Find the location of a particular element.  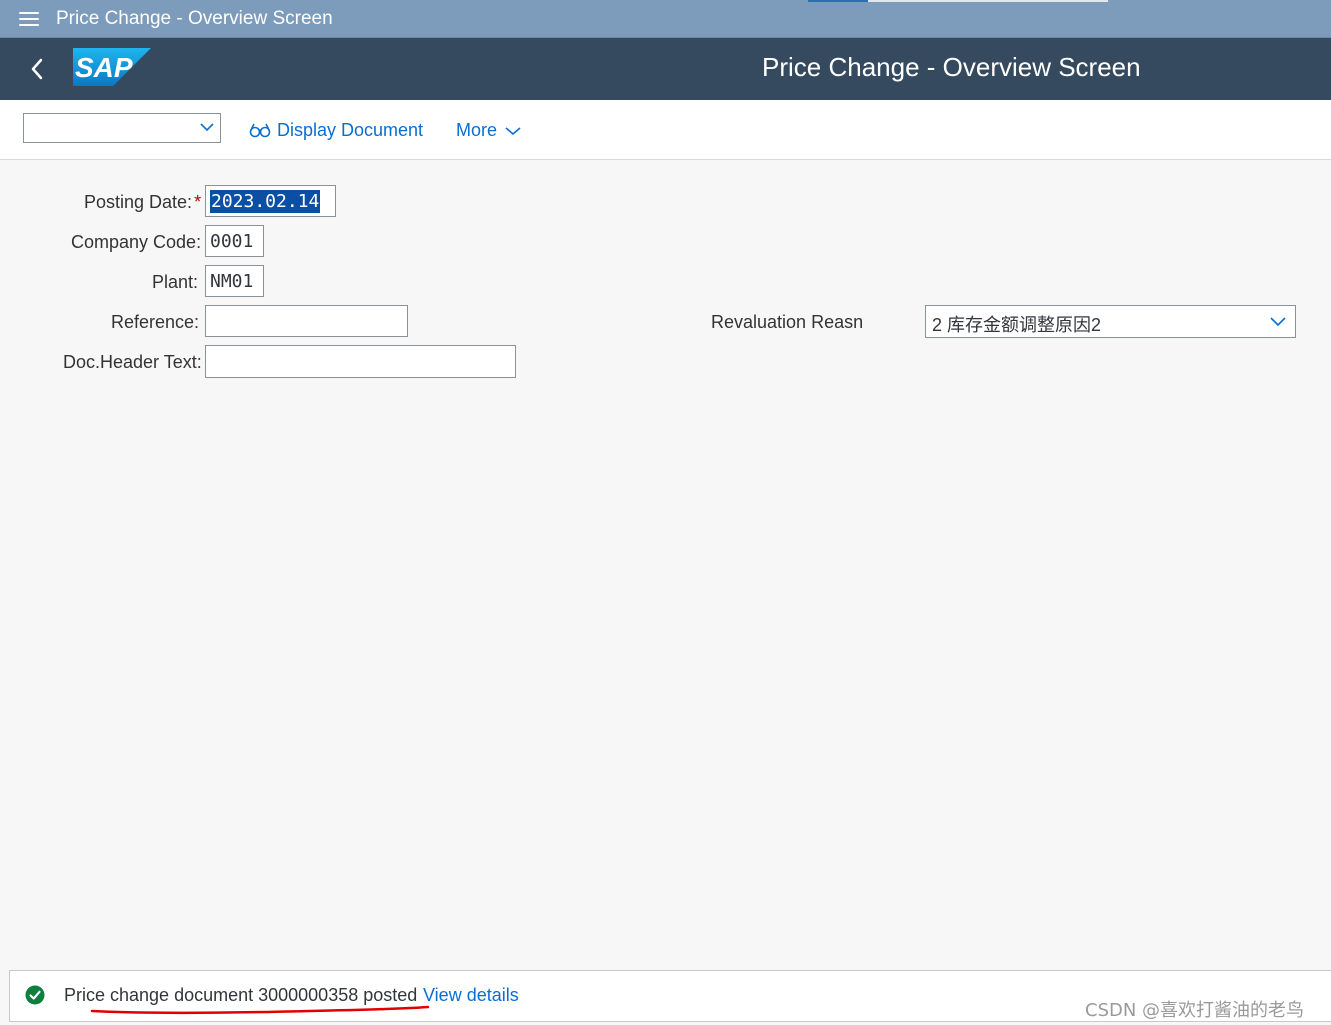

watermark: CSDN @喜欢打酱油的老鸟 is located at coordinates (1195, 1010).